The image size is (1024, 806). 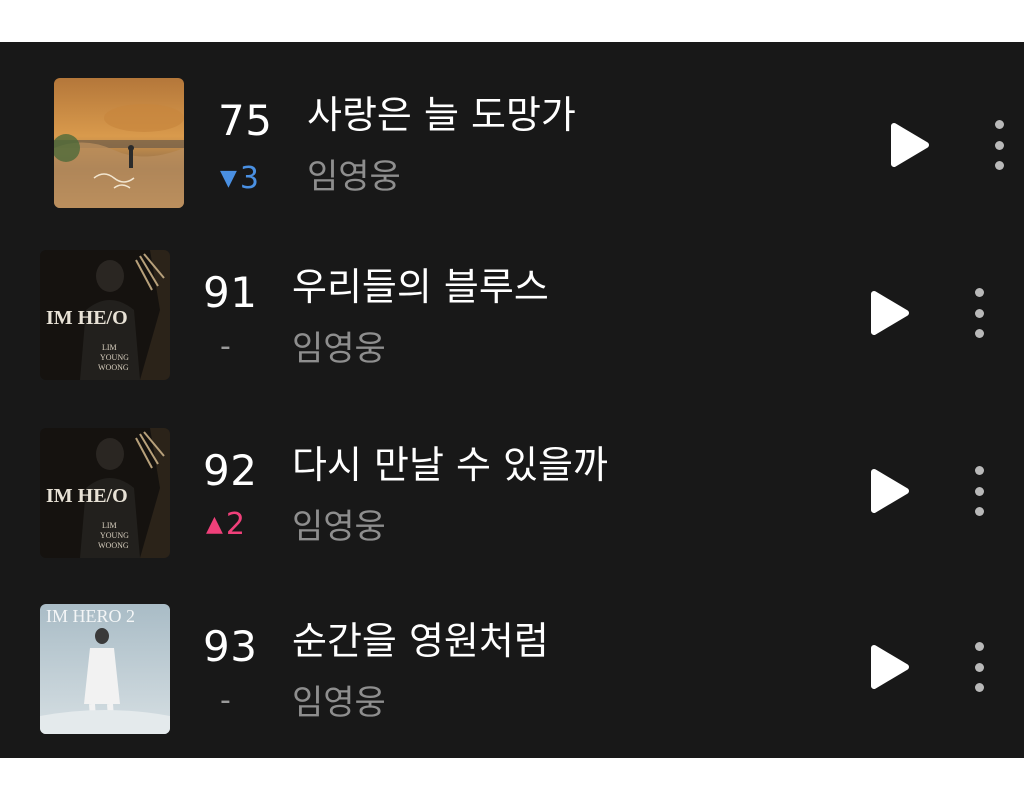 I want to click on album-art-sunset-icon, so click(x=119, y=143).